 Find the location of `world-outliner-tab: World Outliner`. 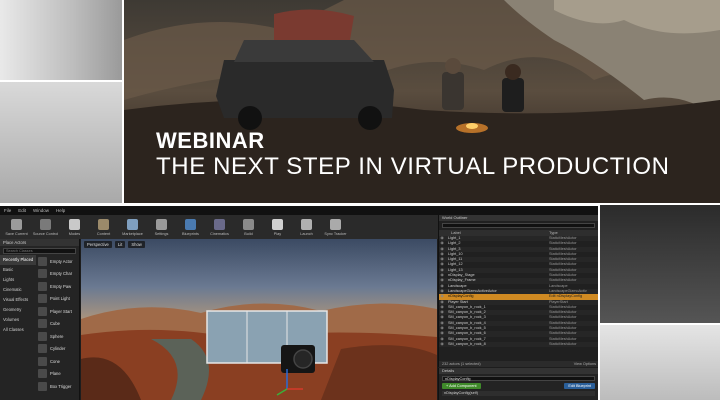

world-outliner-tab: World Outliner is located at coordinates (518, 218).